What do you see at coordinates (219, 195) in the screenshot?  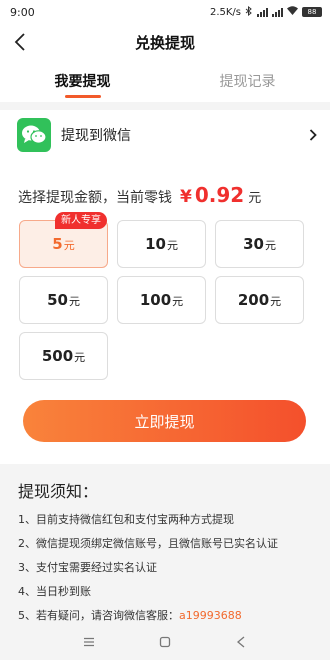 I see `balance-amount: 0.92` at bounding box center [219, 195].